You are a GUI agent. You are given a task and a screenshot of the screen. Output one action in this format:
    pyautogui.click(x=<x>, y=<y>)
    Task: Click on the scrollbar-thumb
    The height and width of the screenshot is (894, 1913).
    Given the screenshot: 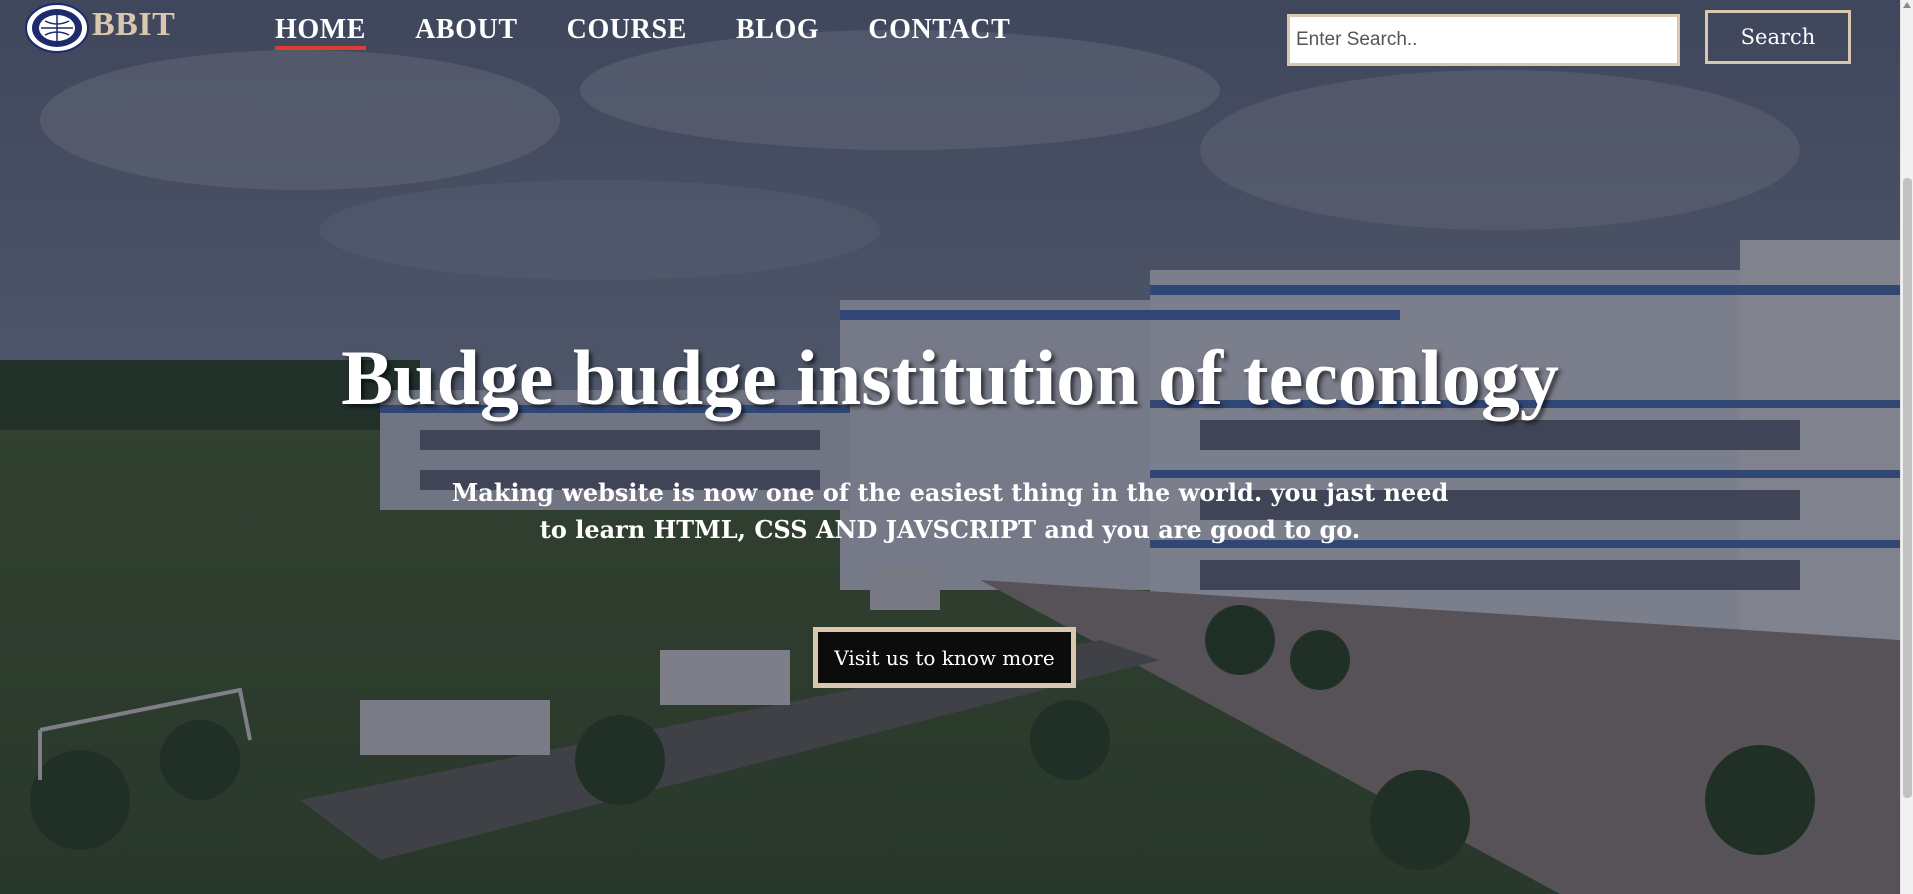 What is the action you would take?
    pyautogui.click(x=1907, y=488)
    